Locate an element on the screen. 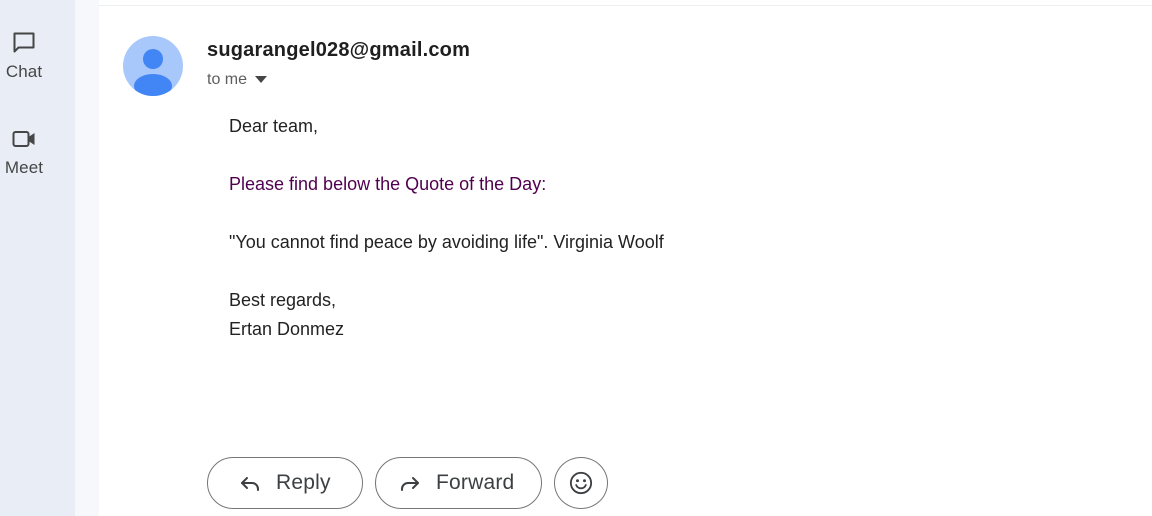 This screenshot has width=1152, height=516. forward-arrow-icon is located at coordinates (410, 483).